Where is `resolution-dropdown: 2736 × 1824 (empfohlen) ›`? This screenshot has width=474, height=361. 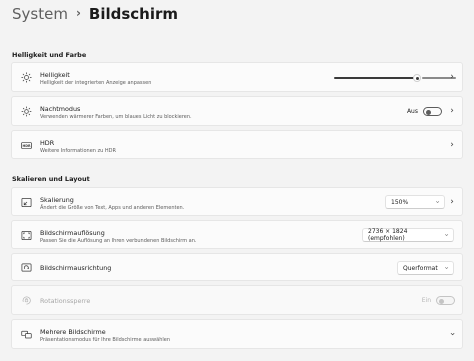
resolution-dropdown: 2736 × 1824 (empfohlen) › is located at coordinates (408, 235).